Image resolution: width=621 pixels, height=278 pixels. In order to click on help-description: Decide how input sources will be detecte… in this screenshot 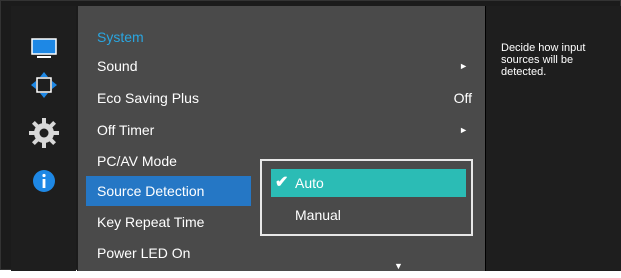, I will do `click(543, 60)`.